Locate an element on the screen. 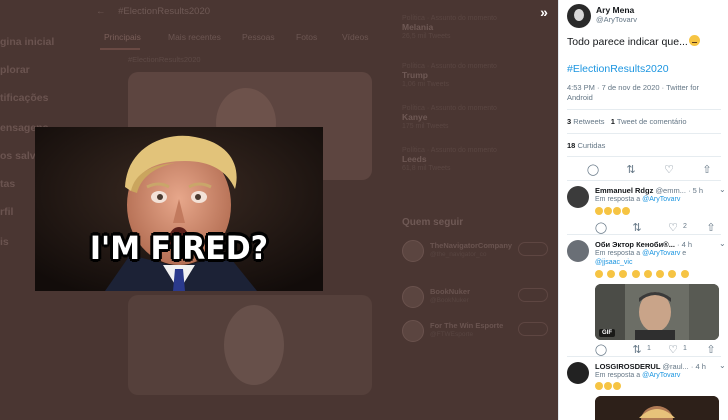 This screenshot has height=420, width=728. nav-item-notifications: tificações is located at coordinates (24, 101).